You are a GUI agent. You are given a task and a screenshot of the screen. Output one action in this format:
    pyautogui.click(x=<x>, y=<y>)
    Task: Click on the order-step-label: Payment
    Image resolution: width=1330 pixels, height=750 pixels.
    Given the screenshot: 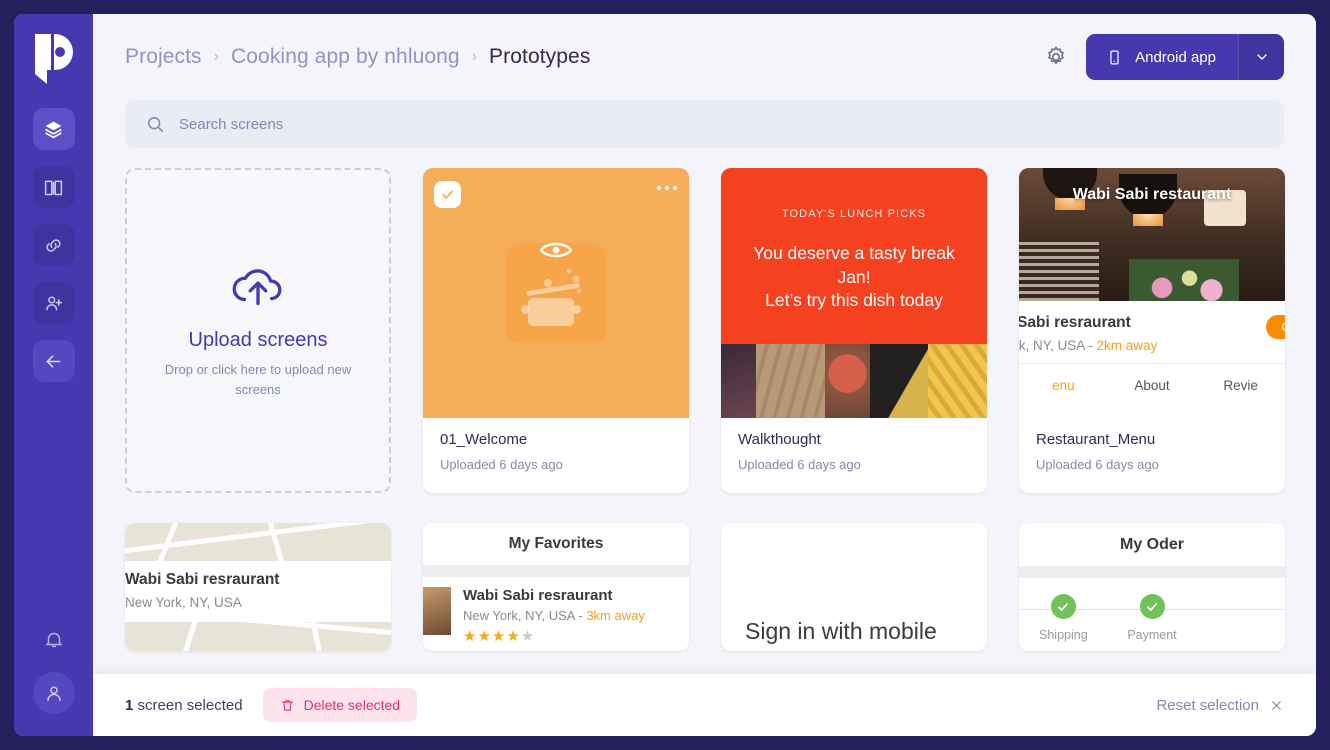 What is the action you would take?
    pyautogui.click(x=1152, y=635)
    